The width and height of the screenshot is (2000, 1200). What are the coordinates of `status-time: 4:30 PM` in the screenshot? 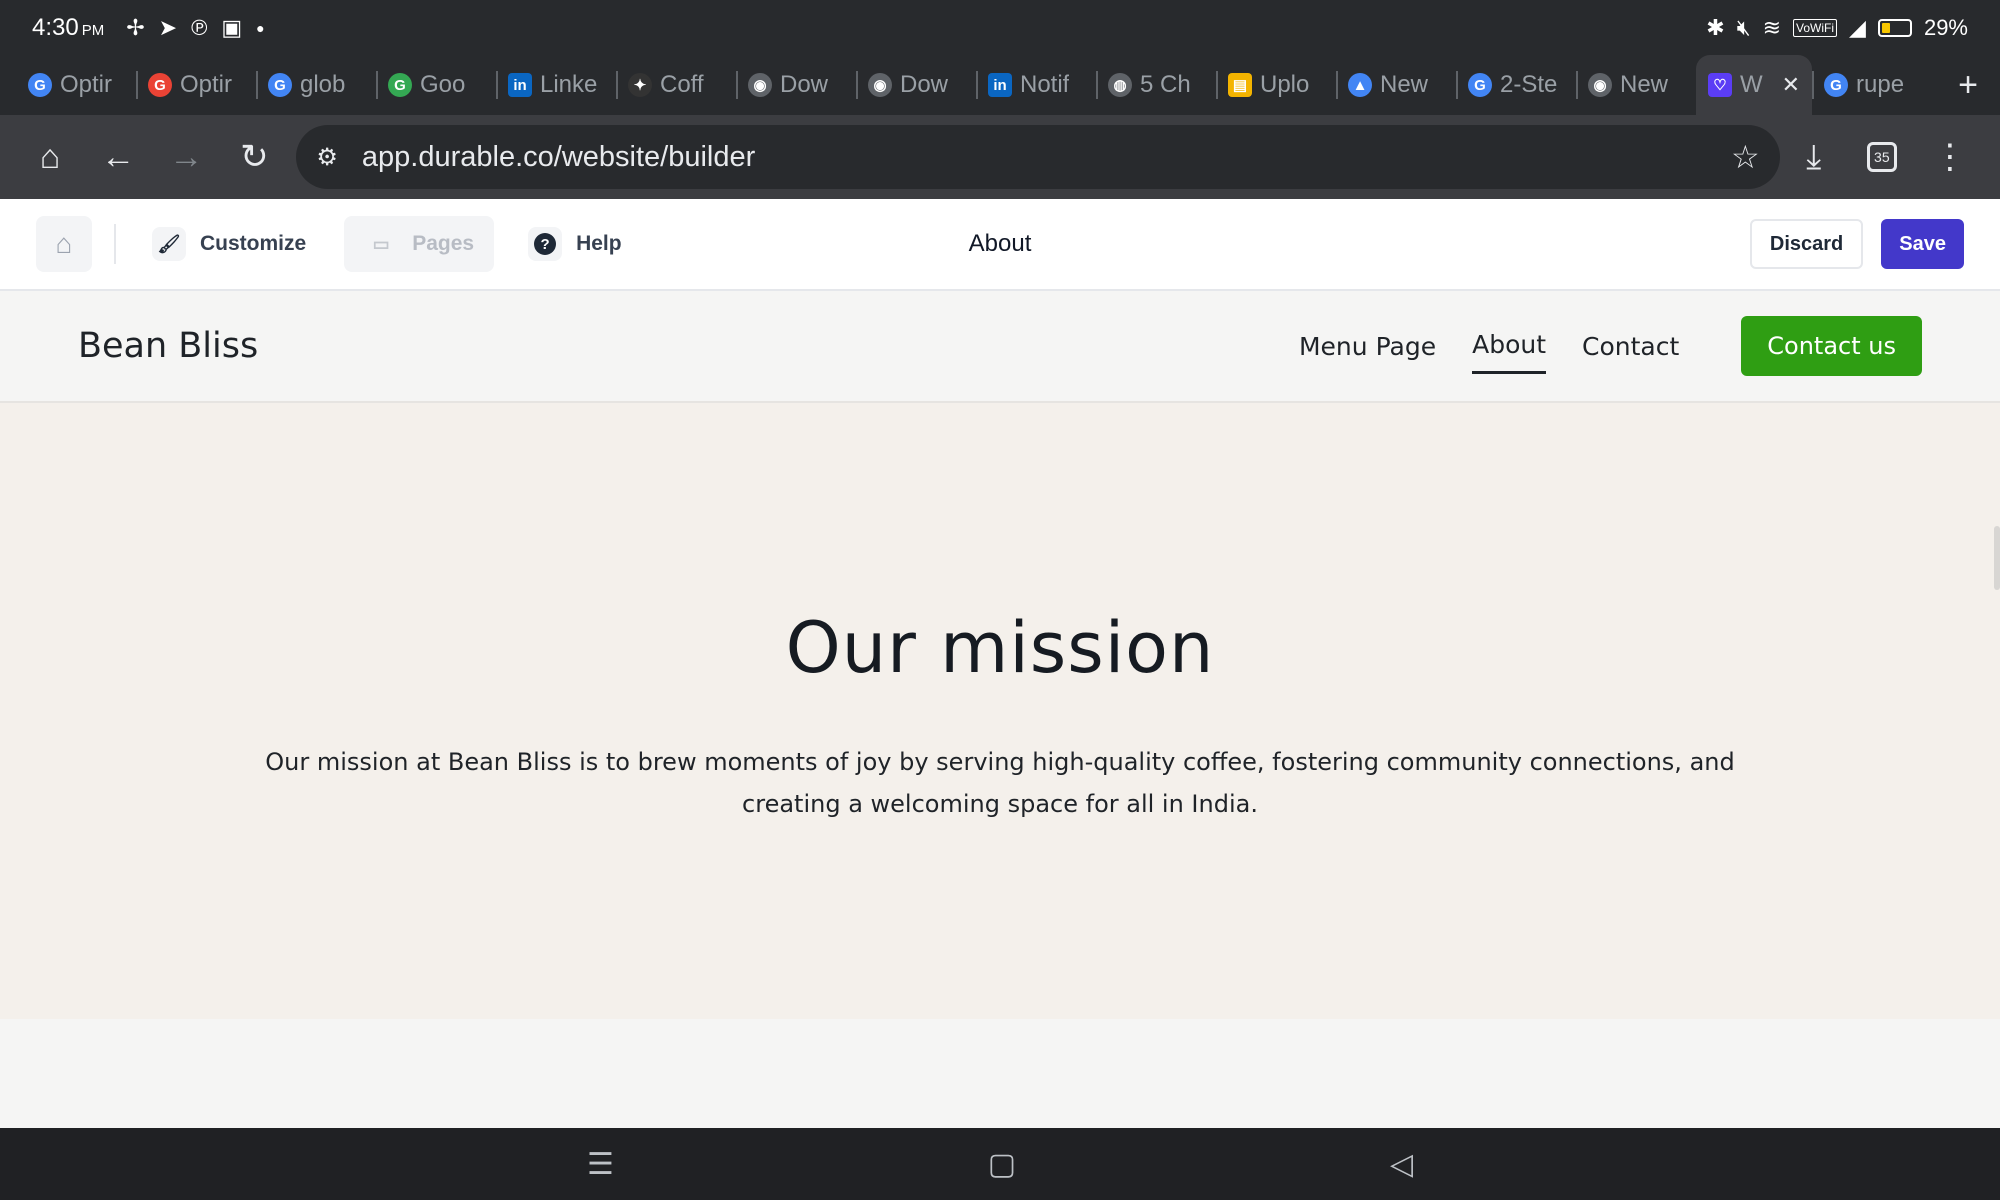 It's located at (68, 27).